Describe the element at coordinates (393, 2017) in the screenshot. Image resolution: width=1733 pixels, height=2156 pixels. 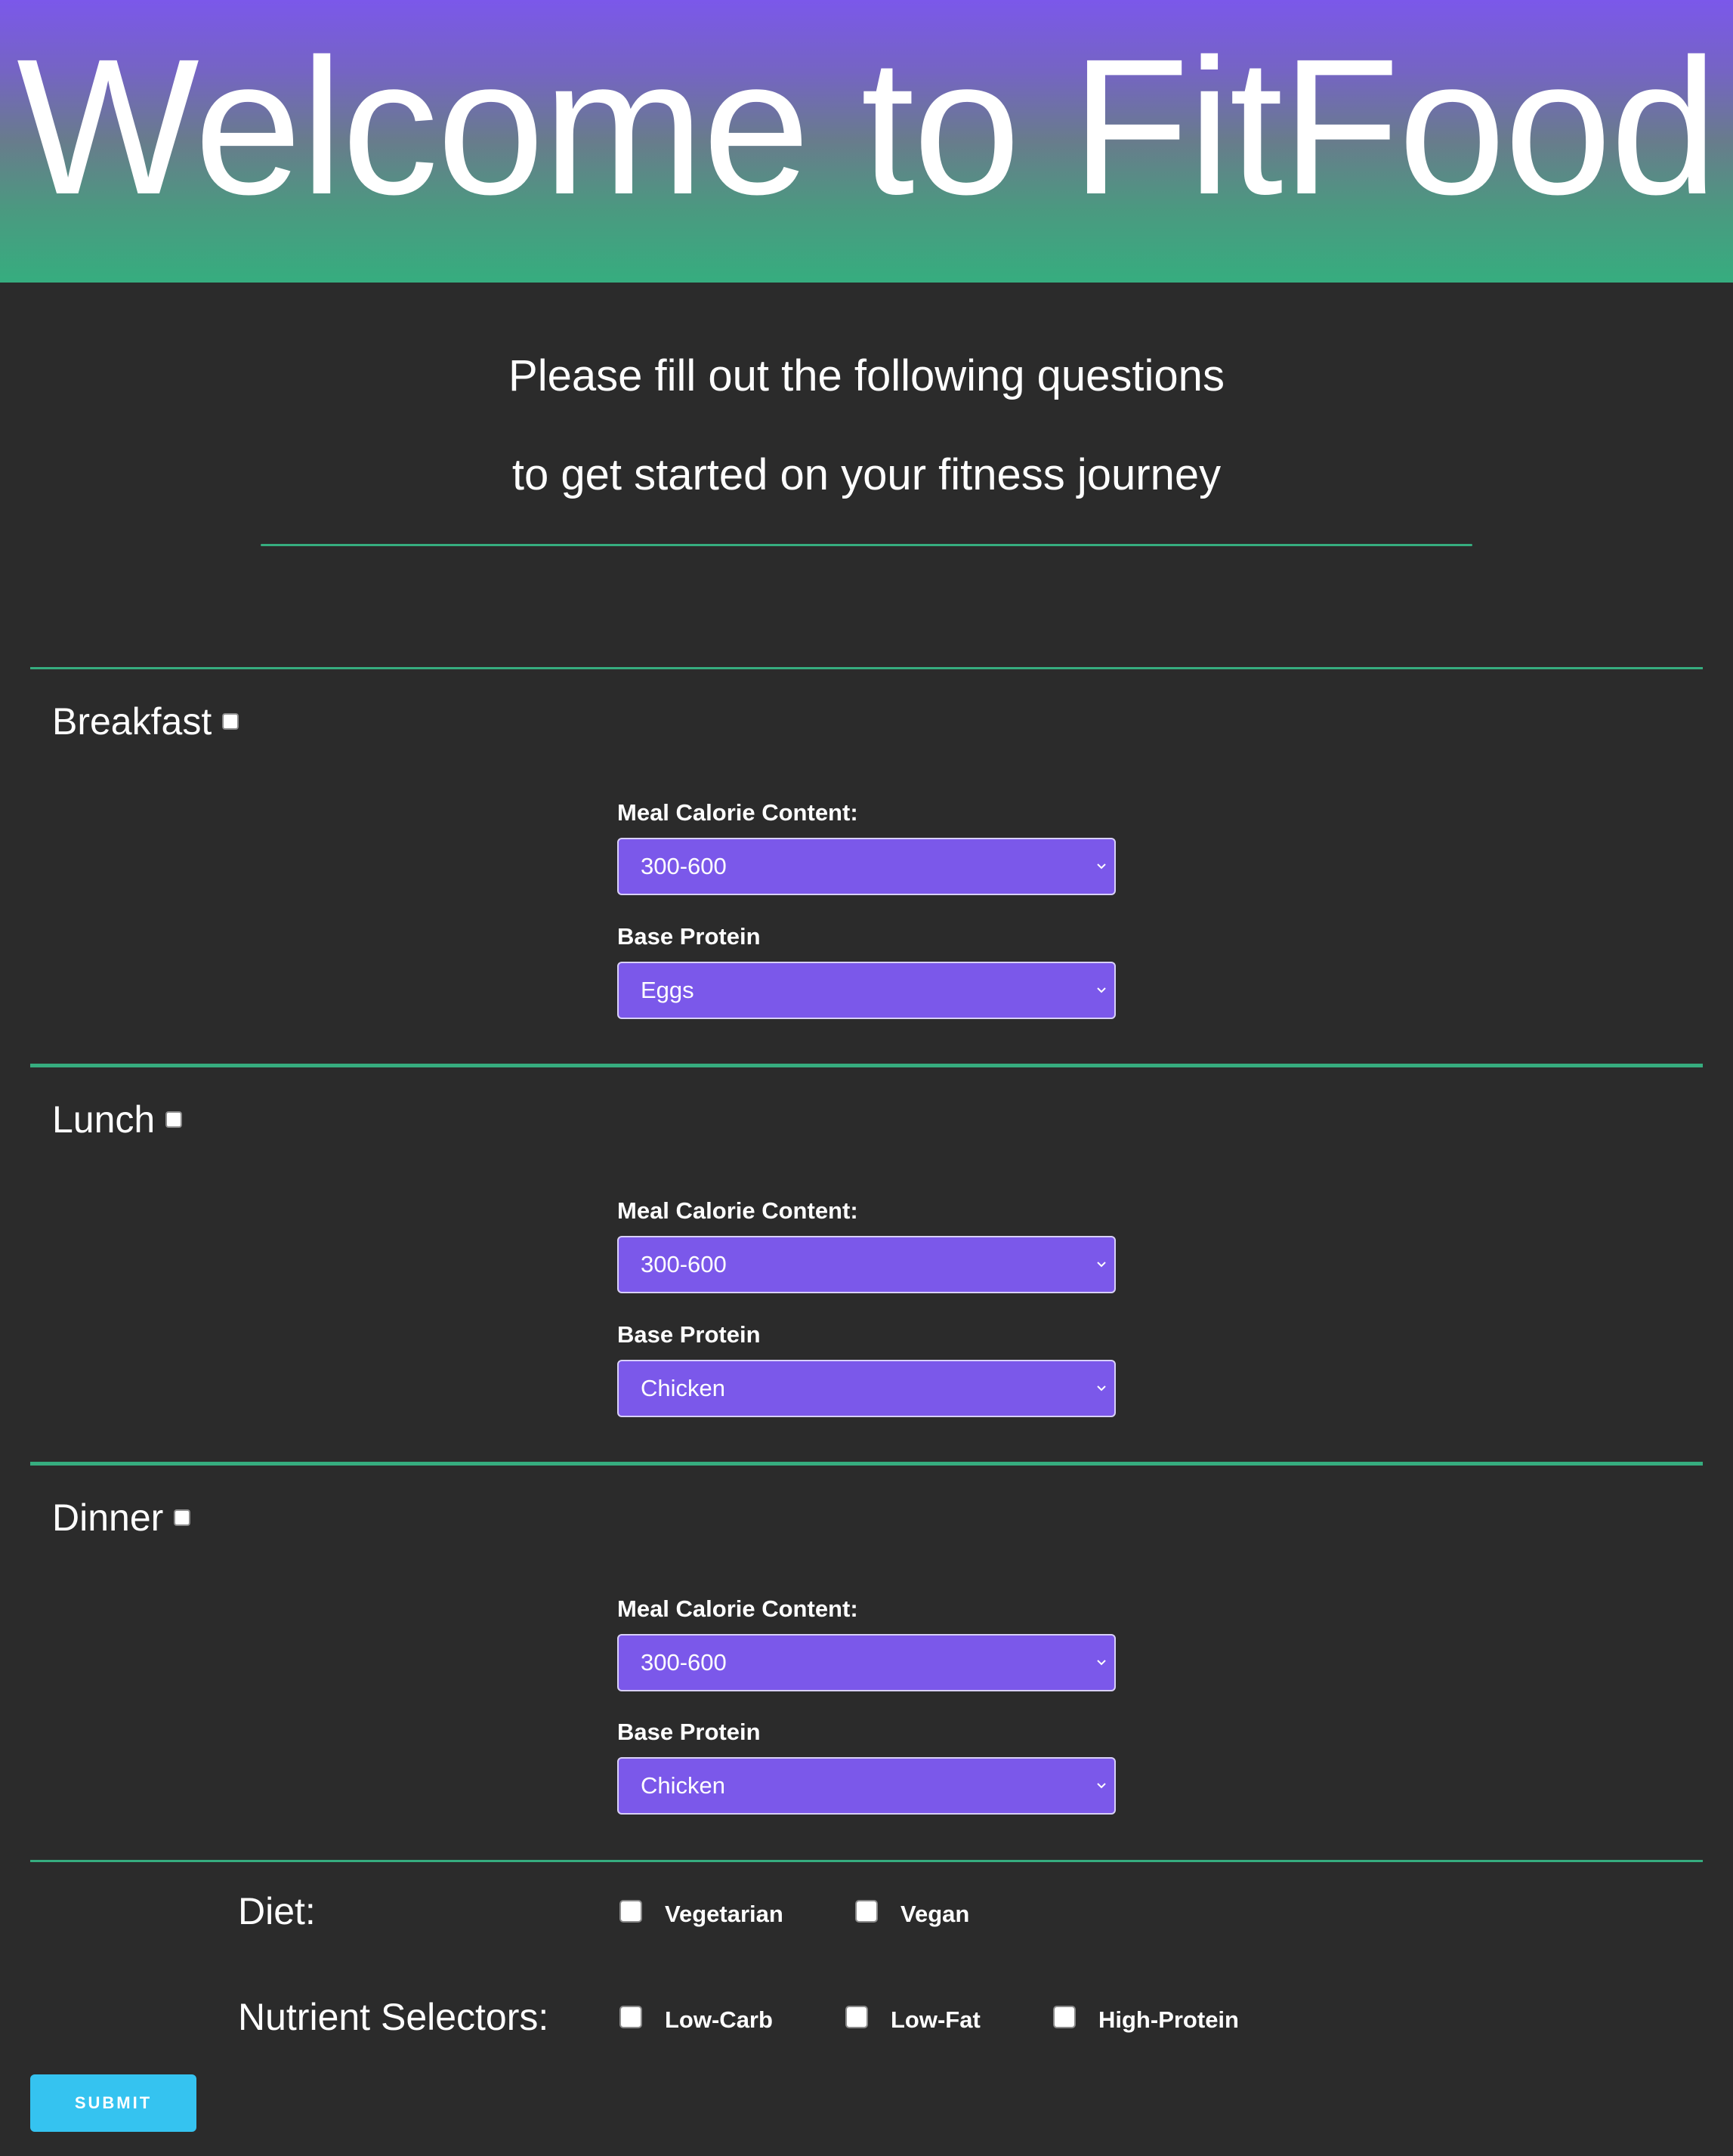
I see `nutrient-selectors-label: Nutrient Selectors:` at that location.